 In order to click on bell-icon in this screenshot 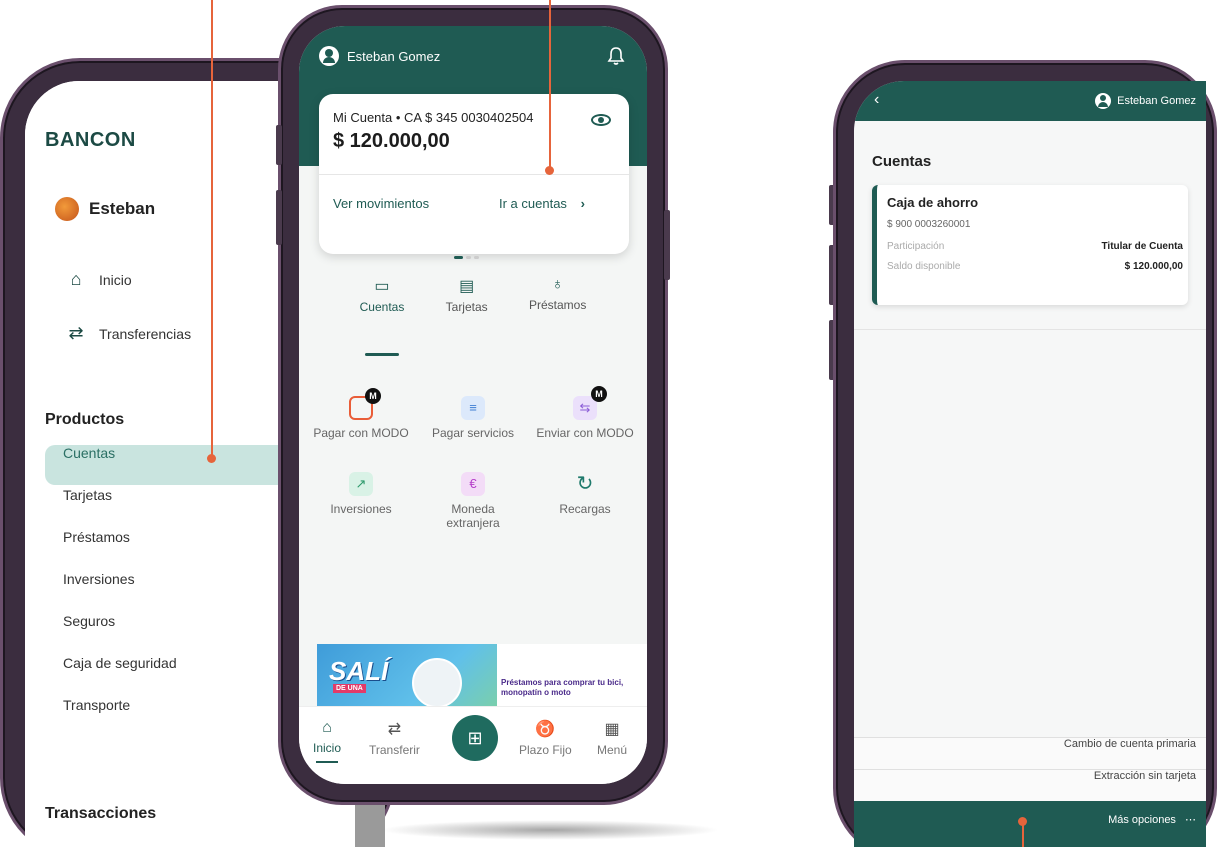, I will do `click(616, 56)`.